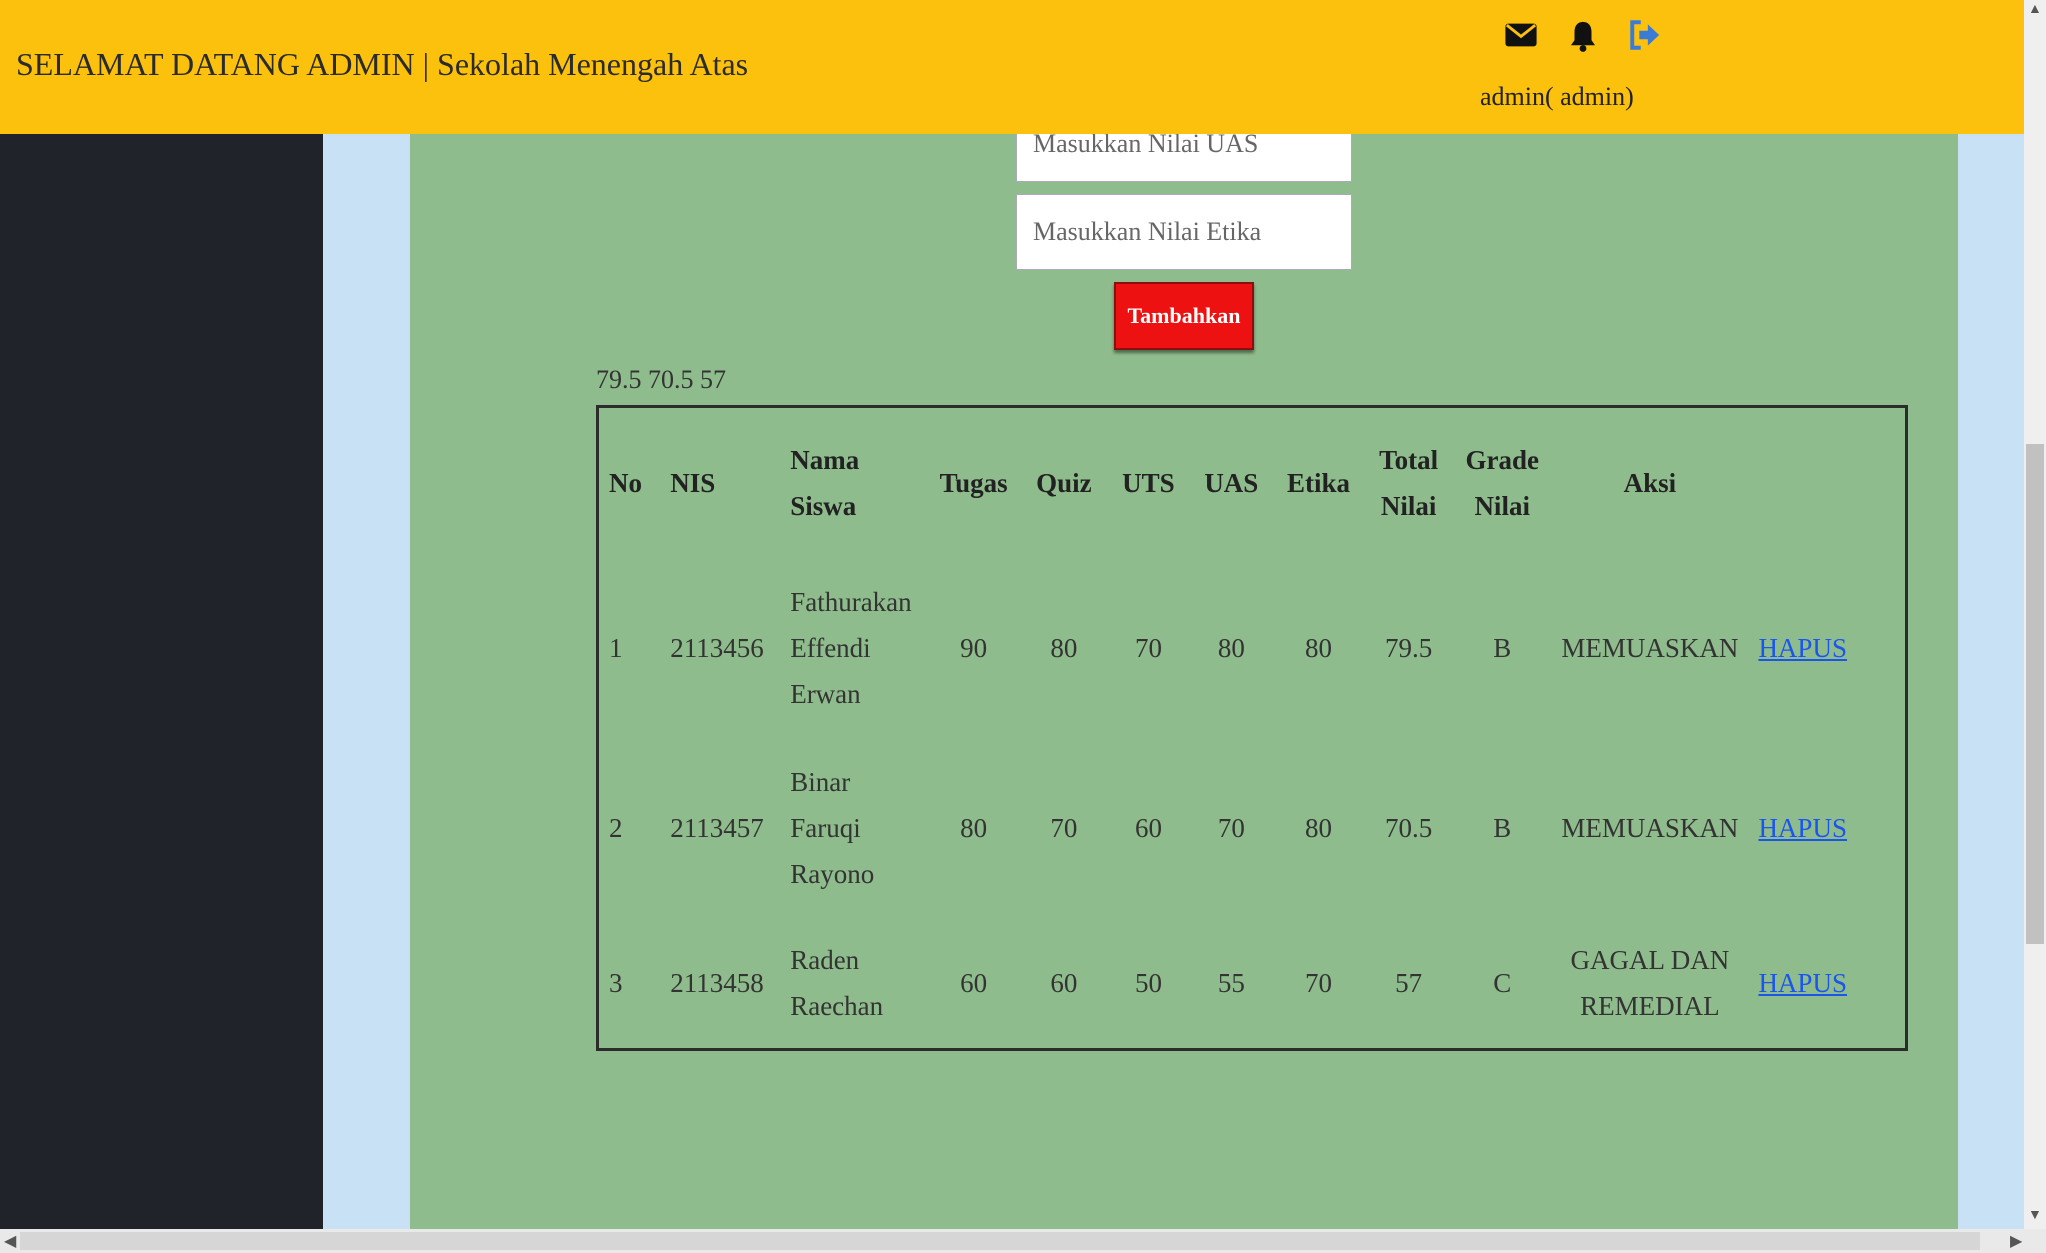 This screenshot has height=1253, width=2046. What do you see at coordinates (973, 483) in the screenshot?
I see `header-tugas: Tugas` at bounding box center [973, 483].